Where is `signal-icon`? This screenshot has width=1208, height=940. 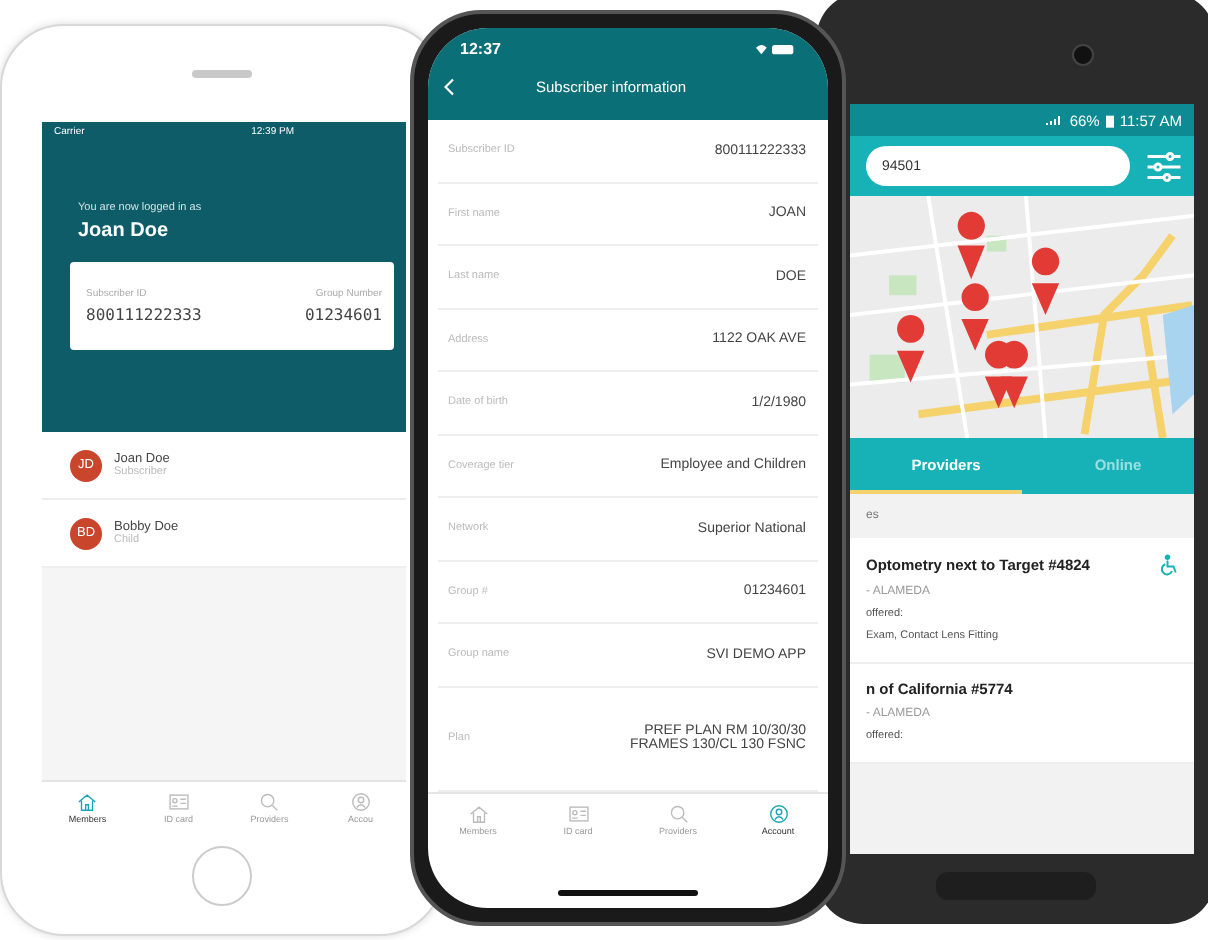
signal-icon is located at coordinates (1053, 120).